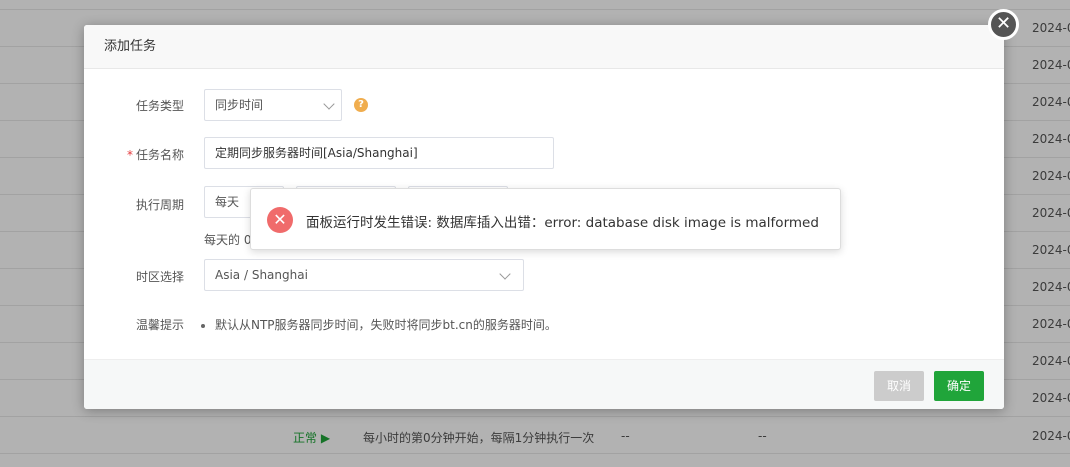  What do you see at coordinates (544, 384) in the screenshot?
I see `dialog-footer: 取消 确定` at bounding box center [544, 384].